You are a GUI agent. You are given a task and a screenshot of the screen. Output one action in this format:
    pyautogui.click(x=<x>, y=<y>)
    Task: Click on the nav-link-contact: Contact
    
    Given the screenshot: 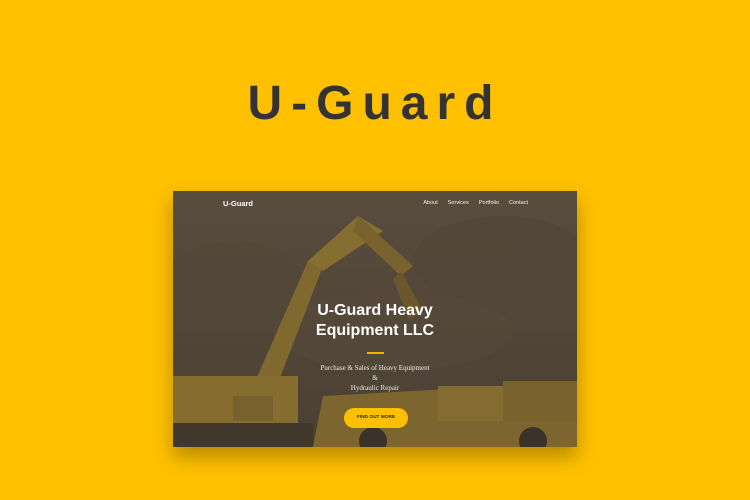 What is the action you would take?
    pyautogui.click(x=518, y=203)
    